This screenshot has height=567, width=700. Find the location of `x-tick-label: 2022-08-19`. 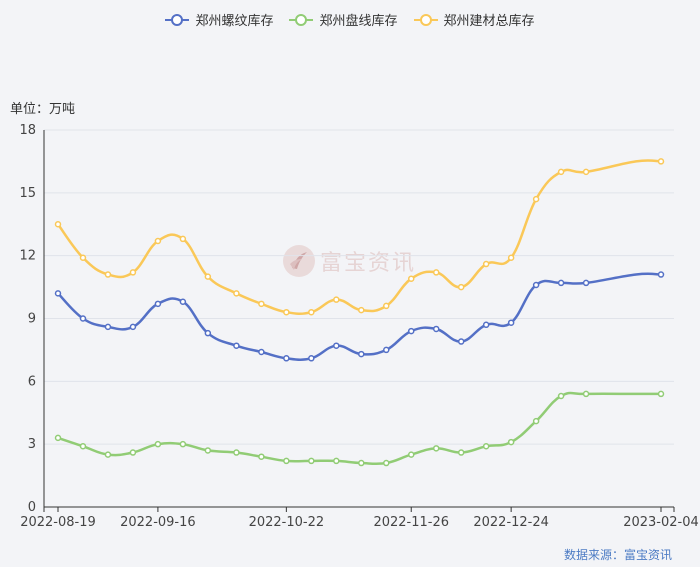

x-tick-label: 2022-08-19 is located at coordinates (58, 522).